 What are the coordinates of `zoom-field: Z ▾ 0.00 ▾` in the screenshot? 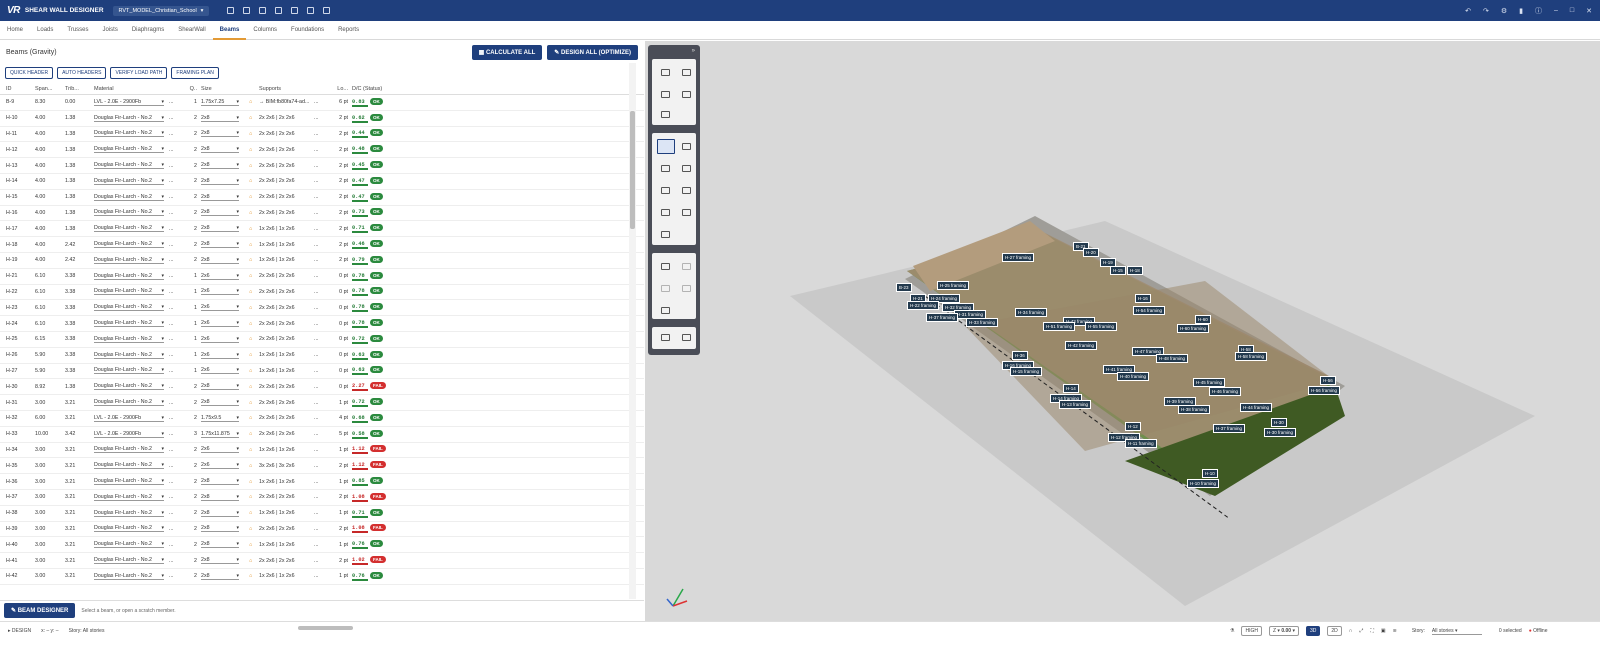 It's located at (1283, 631).